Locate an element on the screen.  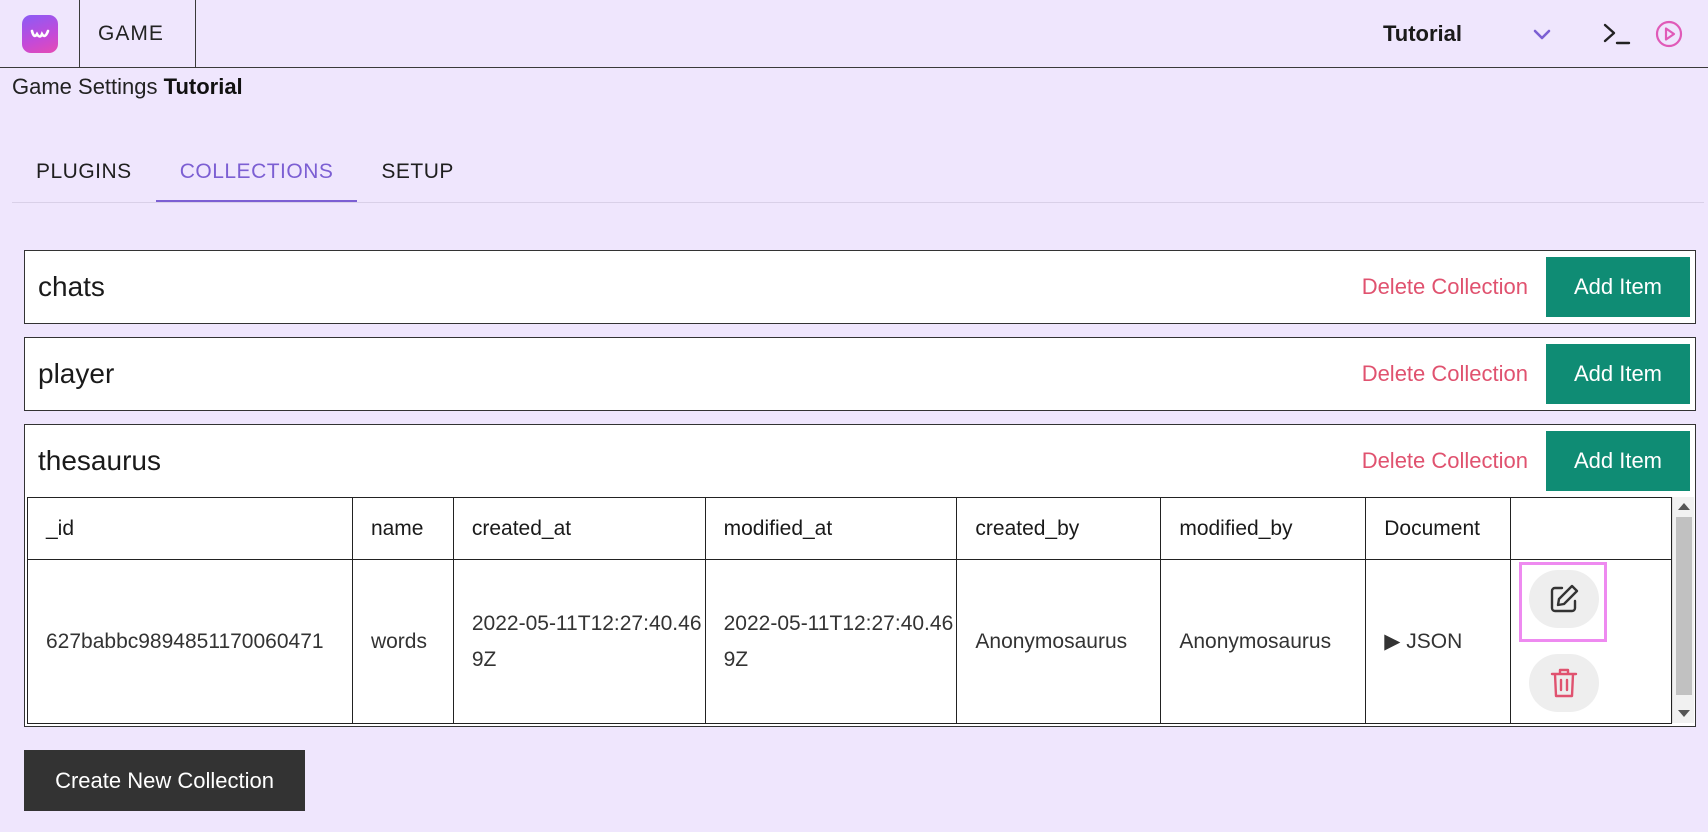
delete-item-button is located at coordinates (1564, 683).